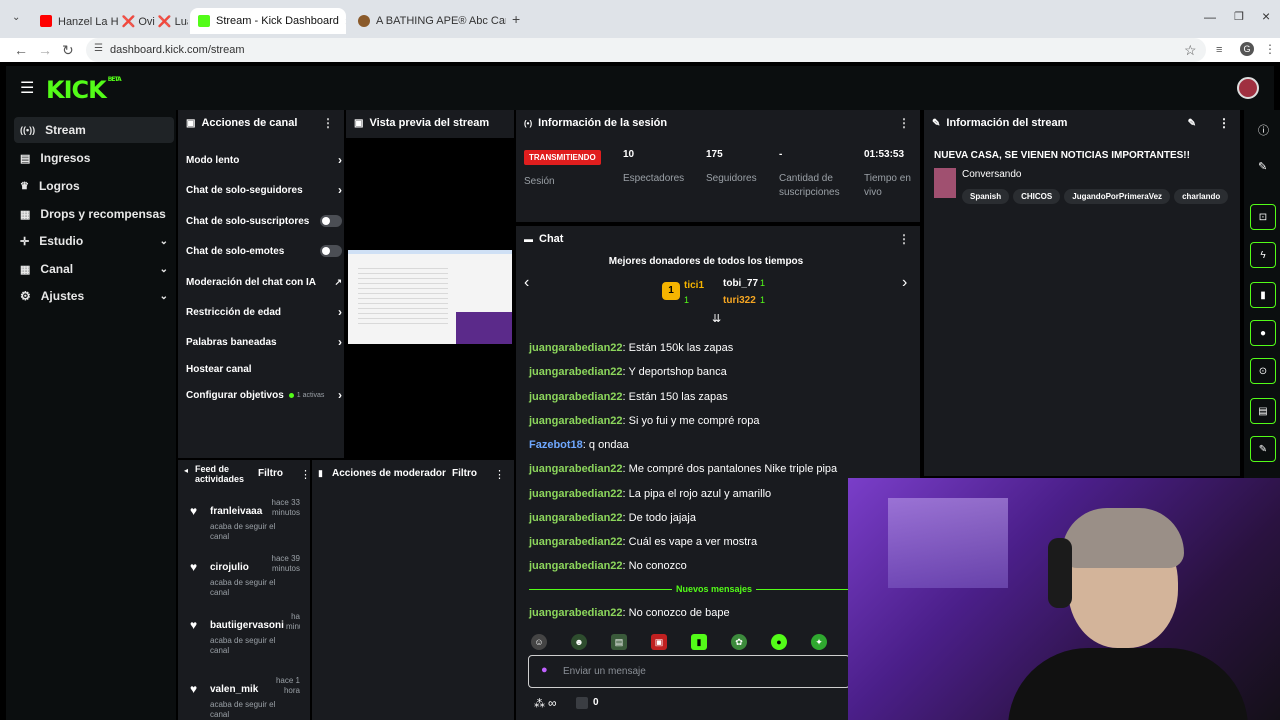 Image resolution: width=1280 pixels, height=720 pixels. Describe the element at coordinates (94, 241) in the screenshot. I see `sidebar-item-estudio: ✛ Estudio ⌄` at that location.